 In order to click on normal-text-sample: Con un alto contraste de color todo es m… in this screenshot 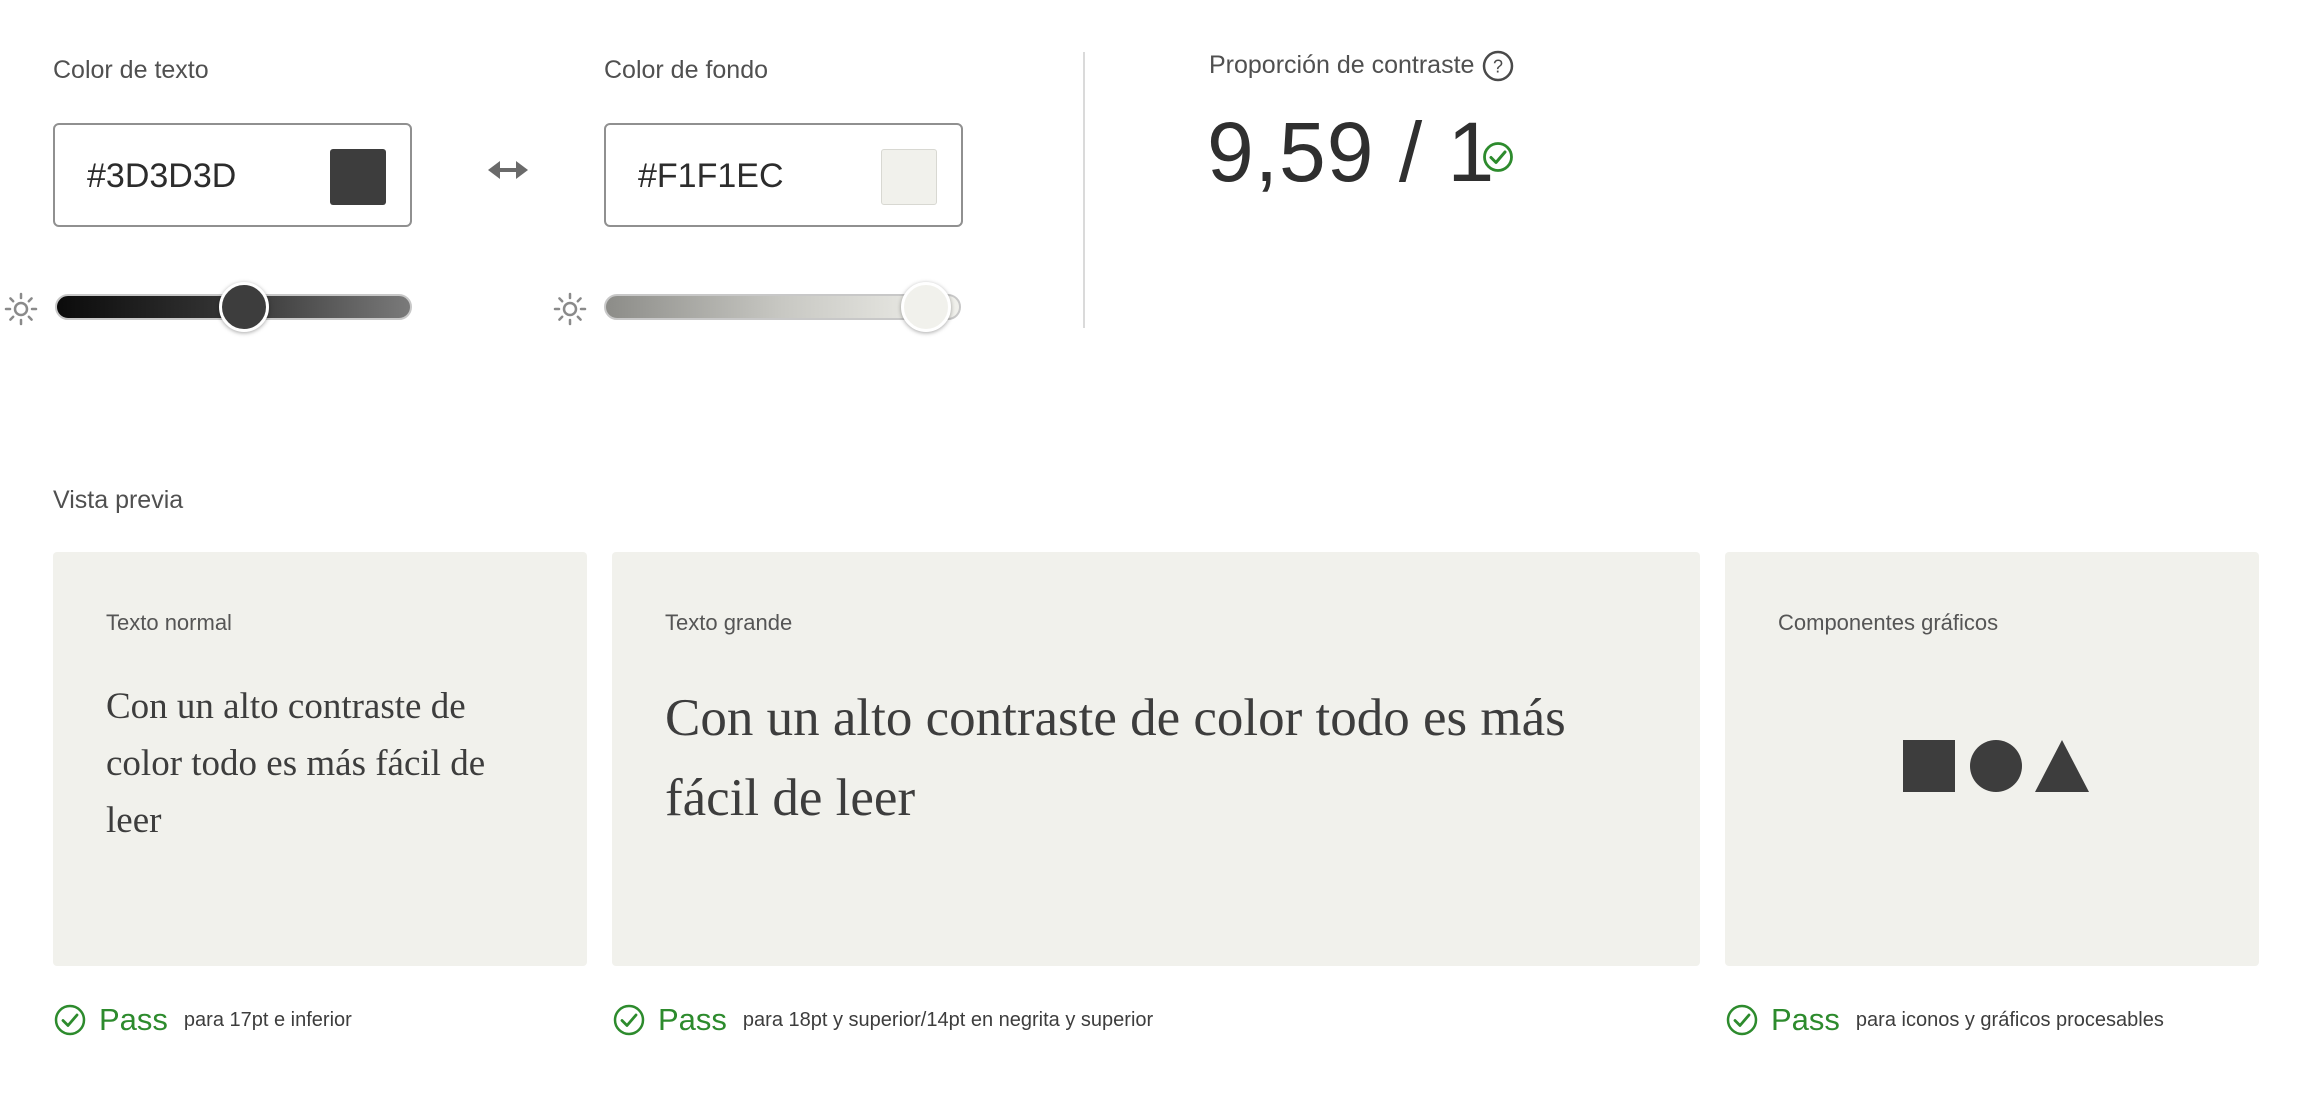, I will do `click(296, 763)`.